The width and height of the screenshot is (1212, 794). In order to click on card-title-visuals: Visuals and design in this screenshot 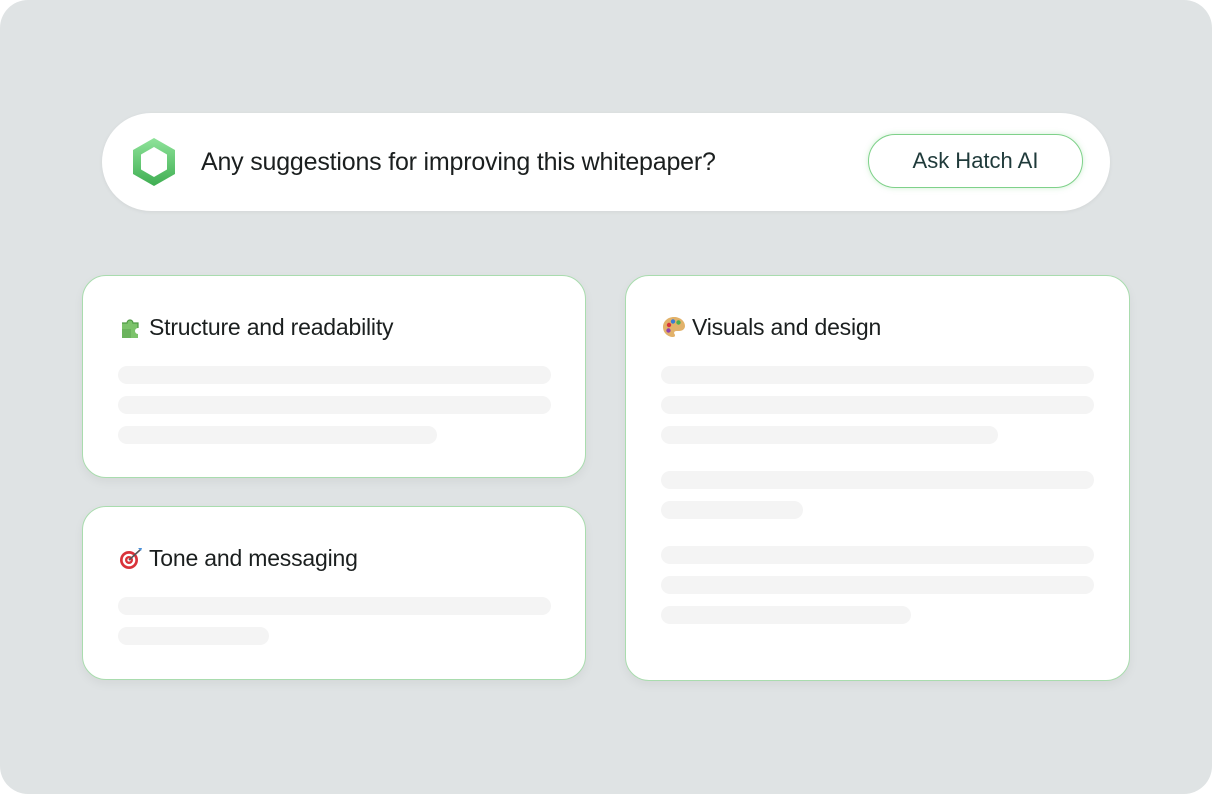, I will do `click(771, 327)`.